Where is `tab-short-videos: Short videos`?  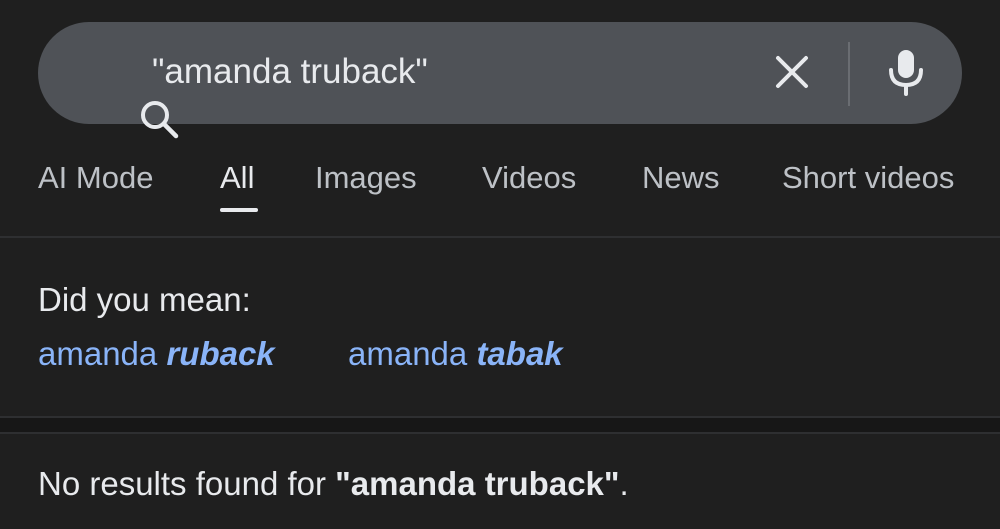
tab-short-videos: Short videos is located at coordinates (868, 178).